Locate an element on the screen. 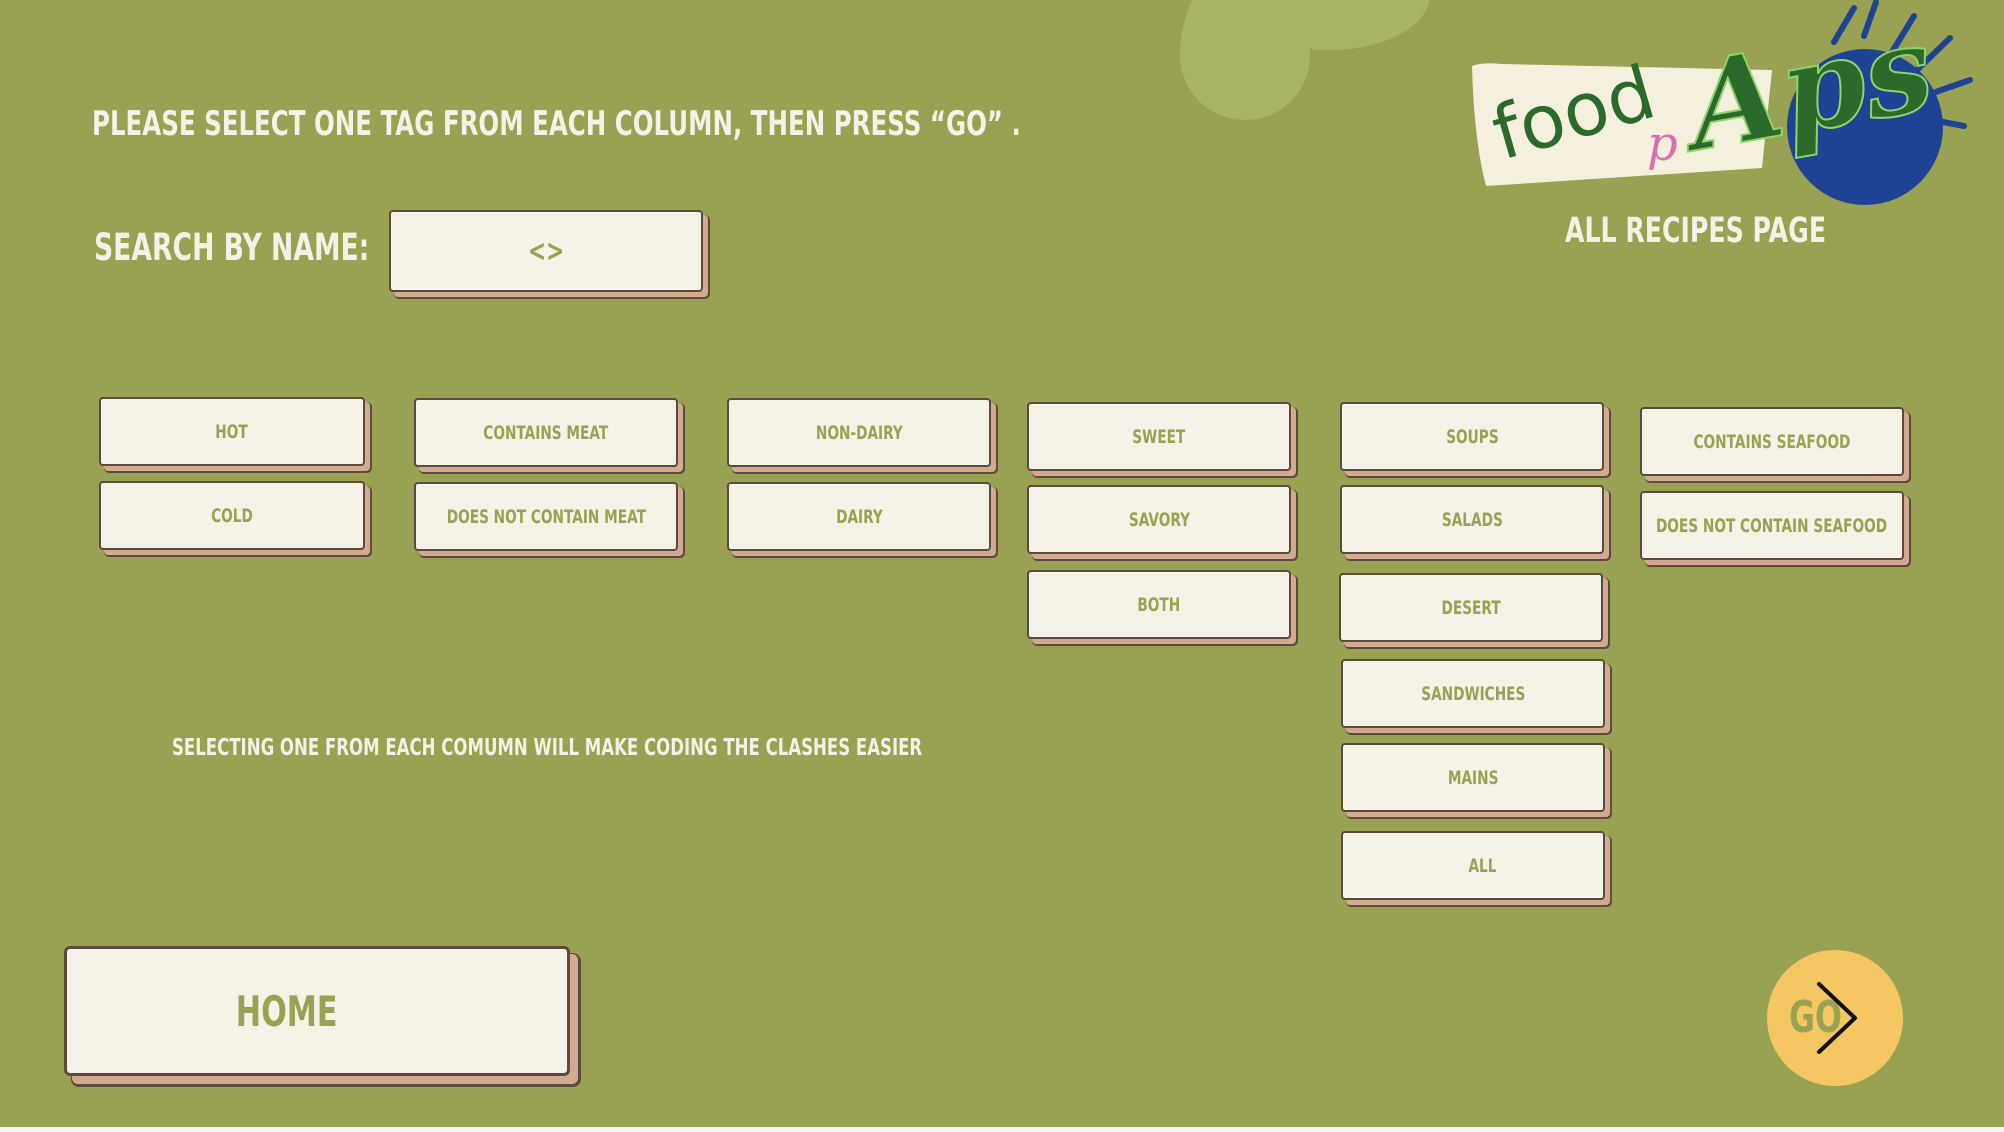 The height and width of the screenshot is (1132, 2004). tag-label: SWEET is located at coordinates (1159, 436).